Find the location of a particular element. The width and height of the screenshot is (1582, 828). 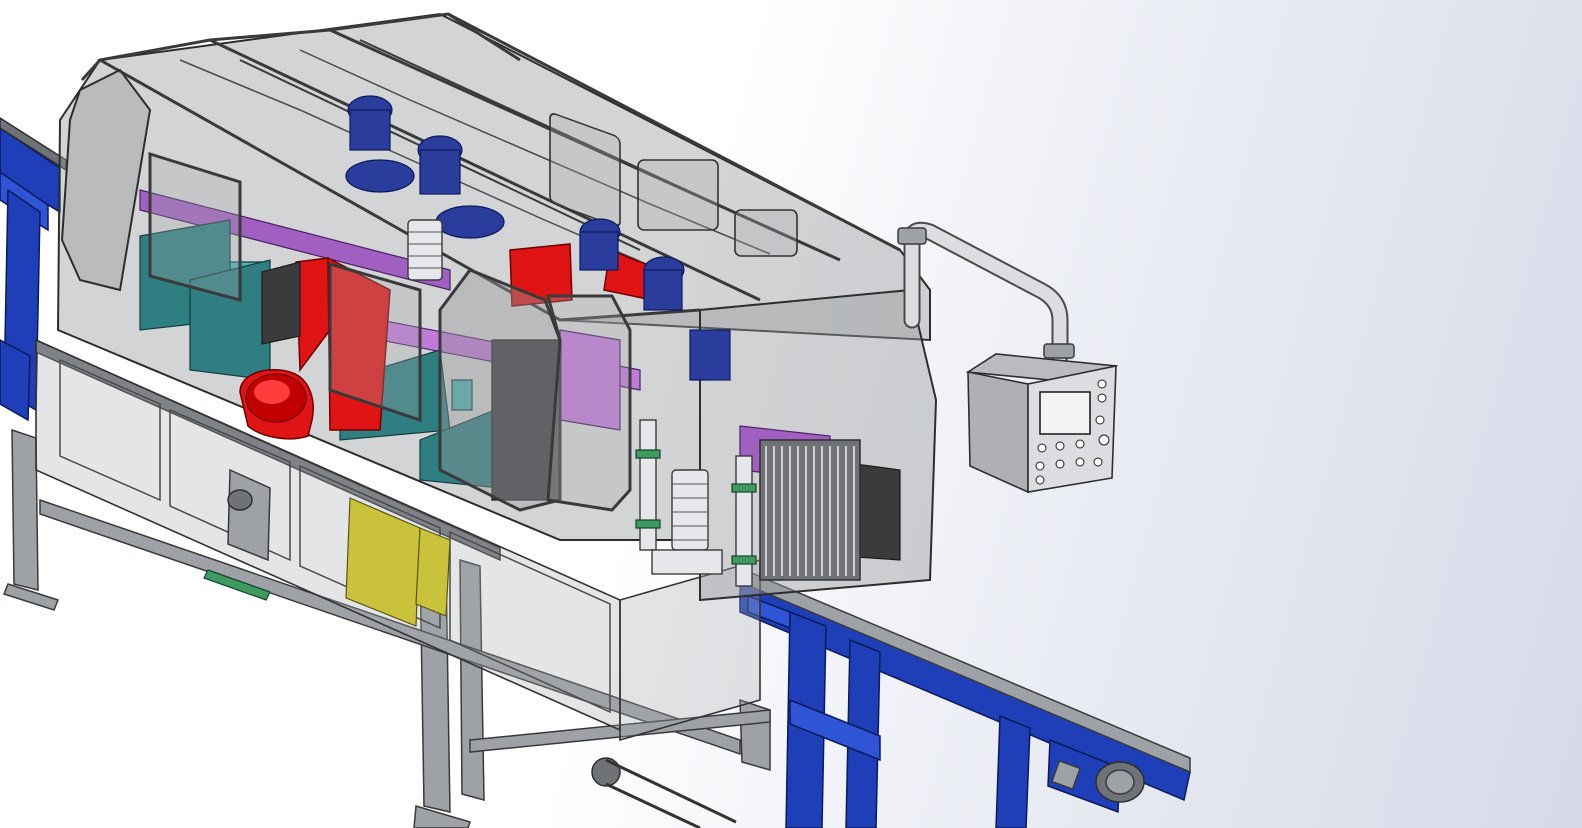

outfeed-conveyor is located at coordinates (965, 697).